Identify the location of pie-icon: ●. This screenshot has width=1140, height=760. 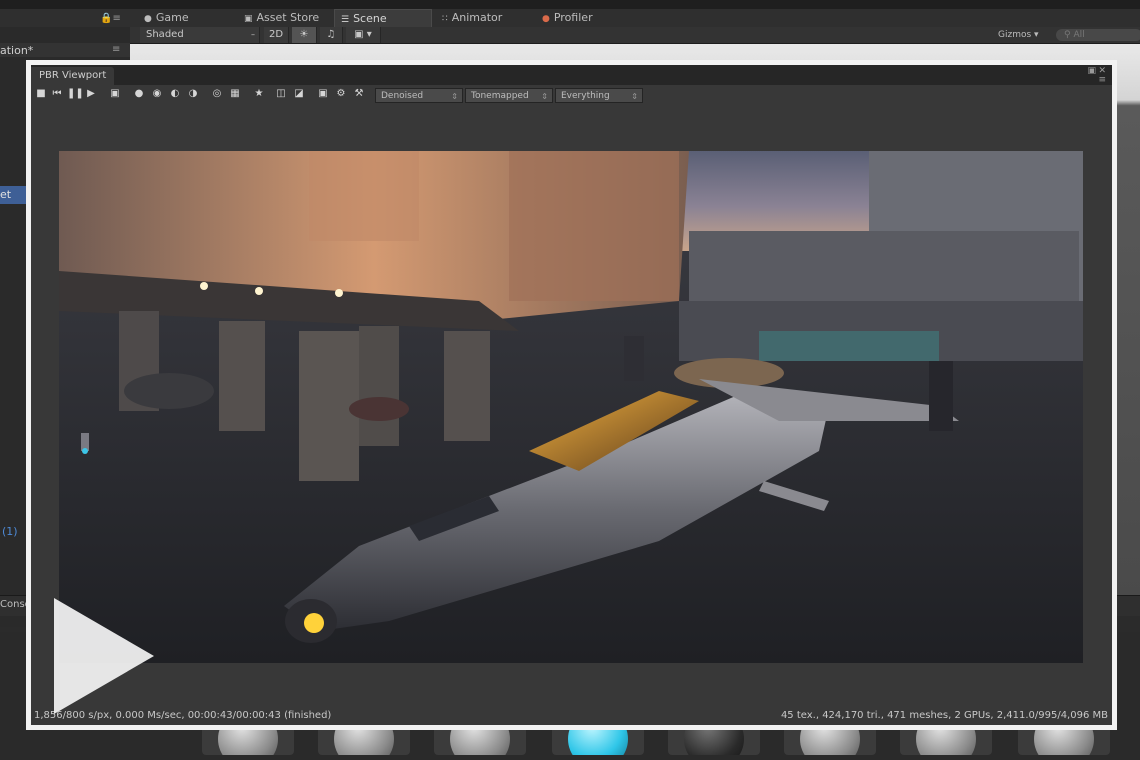
(546, 19).